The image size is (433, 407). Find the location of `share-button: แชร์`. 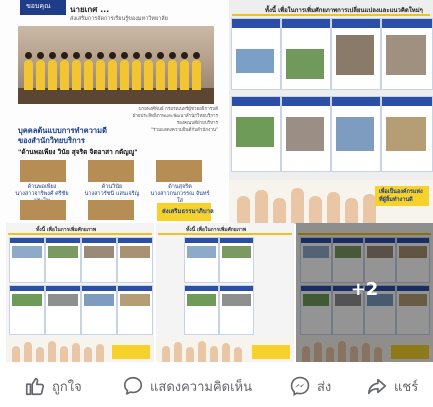

share-button: แชร์ is located at coordinates (392, 386).